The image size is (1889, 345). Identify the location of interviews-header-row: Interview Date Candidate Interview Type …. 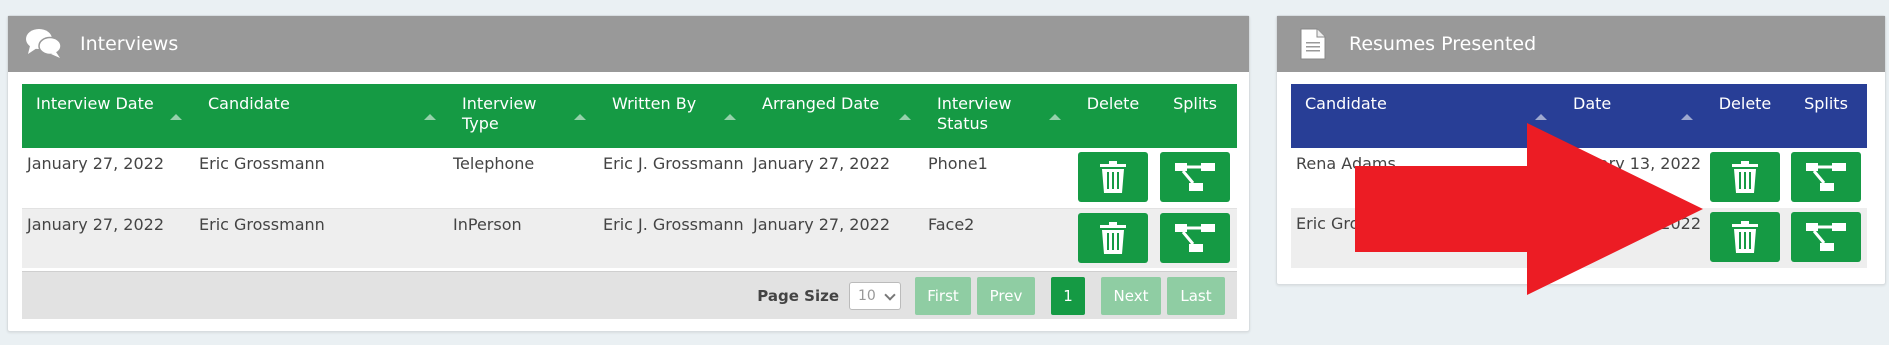
(629, 116).